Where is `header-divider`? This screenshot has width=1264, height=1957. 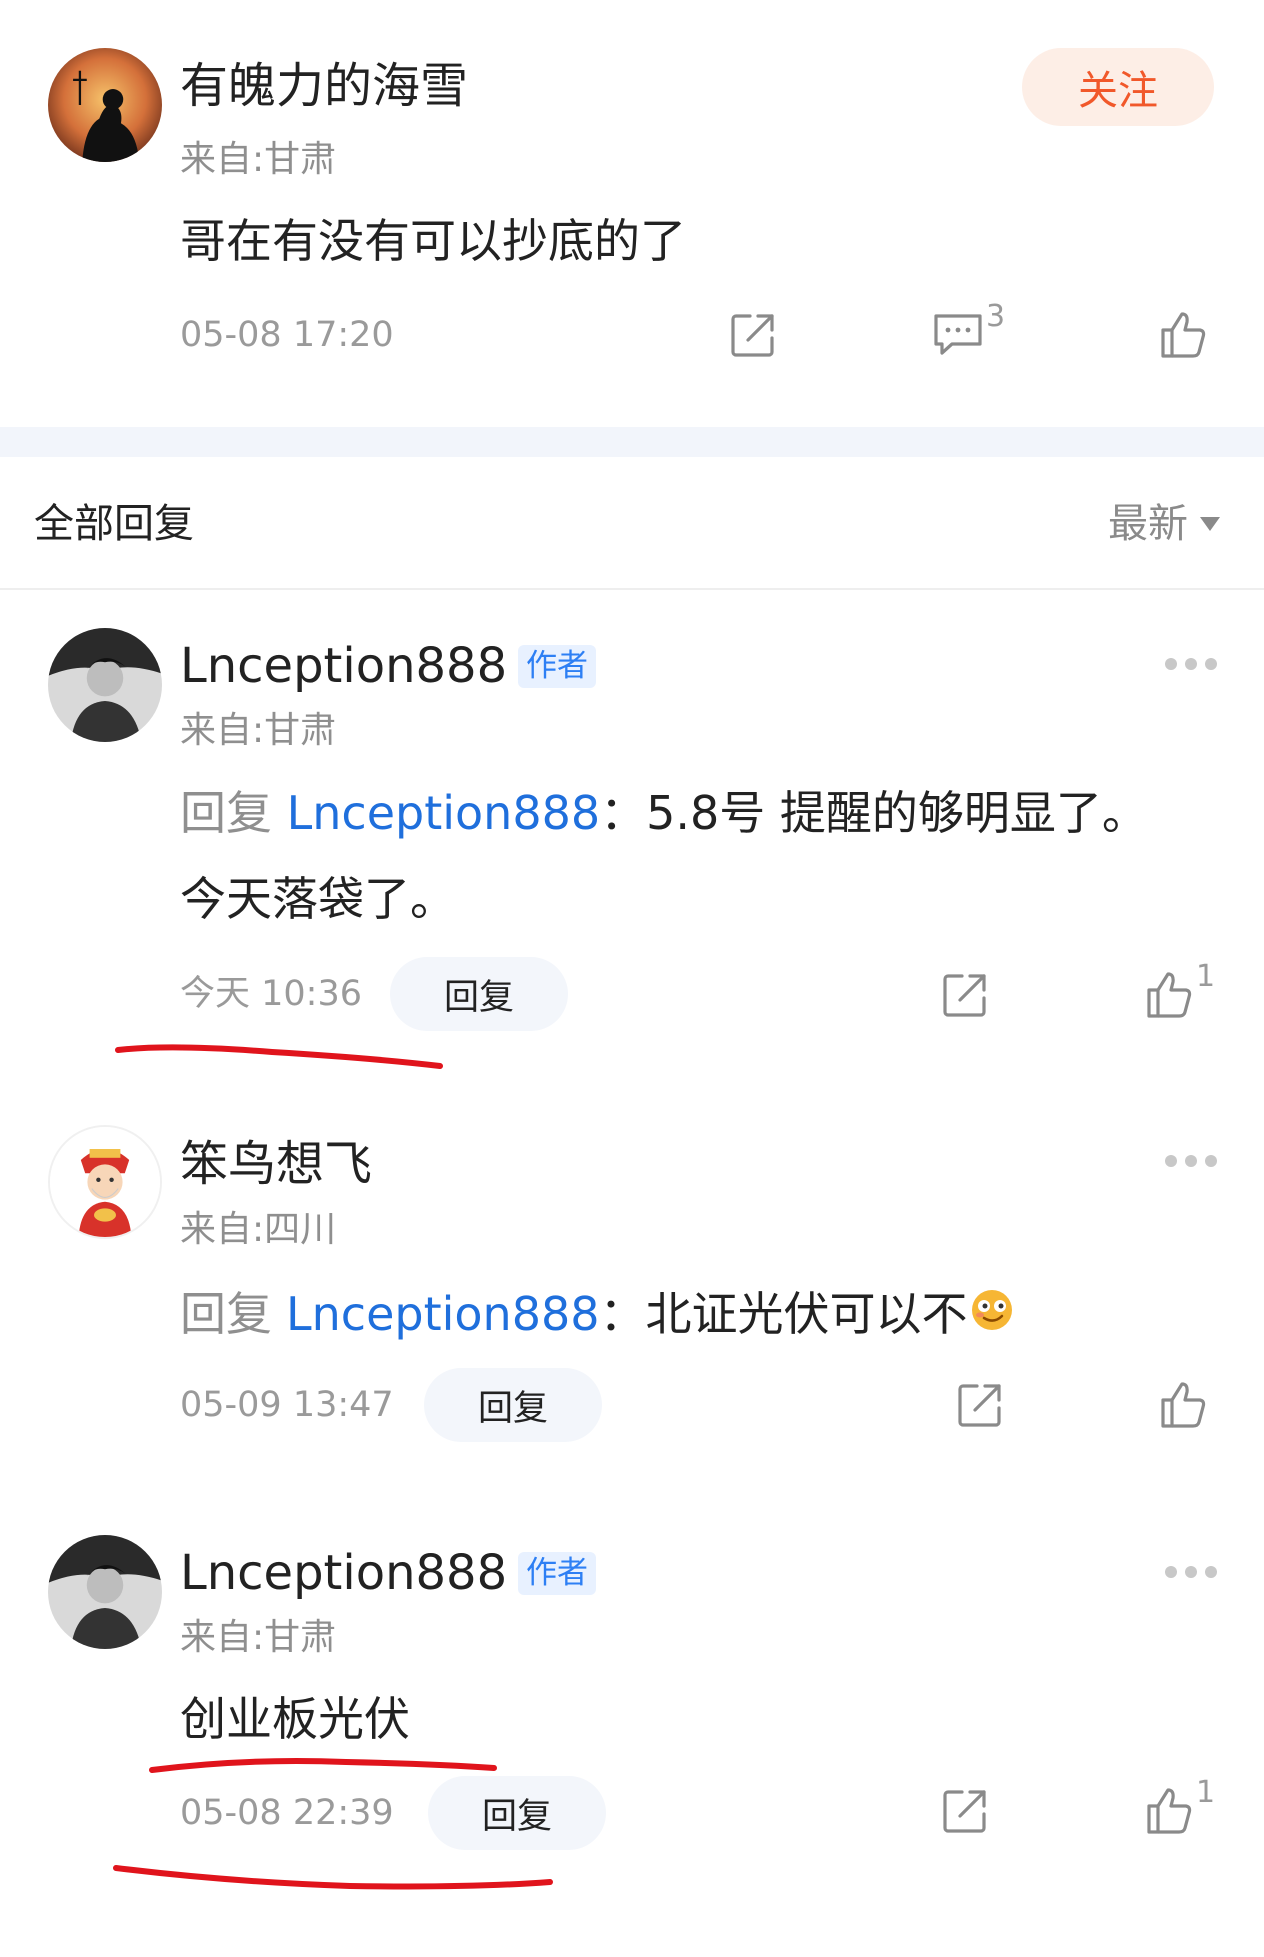 header-divider is located at coordinates (632, 589).